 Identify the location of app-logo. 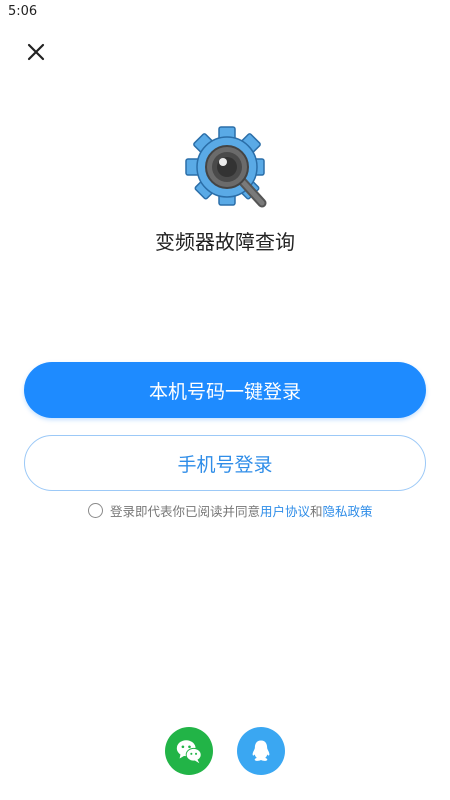
(227, 168).